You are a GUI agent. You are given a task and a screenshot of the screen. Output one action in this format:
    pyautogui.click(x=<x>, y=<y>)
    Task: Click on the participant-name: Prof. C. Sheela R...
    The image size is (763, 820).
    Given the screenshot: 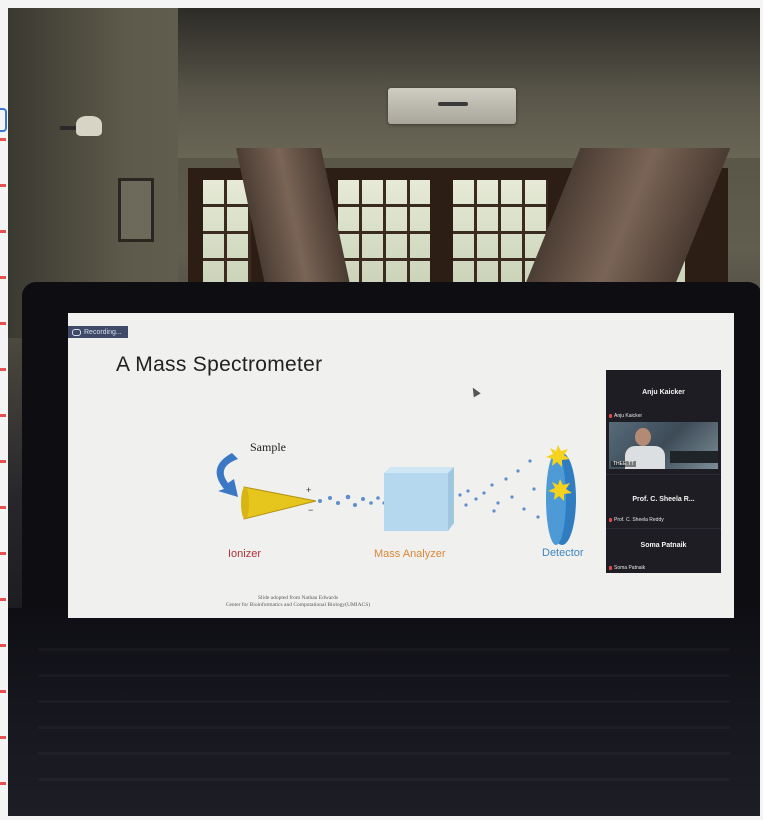 What is the action you would take?
    pyautogui.click(x=663, y=499)
    